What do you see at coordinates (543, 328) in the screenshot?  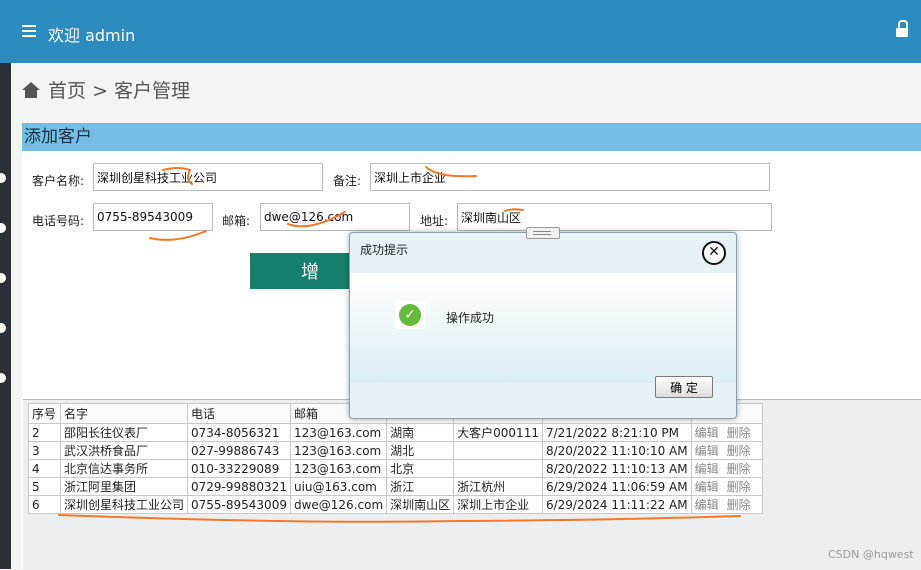 I see `dialog-body: ✓ 操作成功` at bounding box center [543, 328].